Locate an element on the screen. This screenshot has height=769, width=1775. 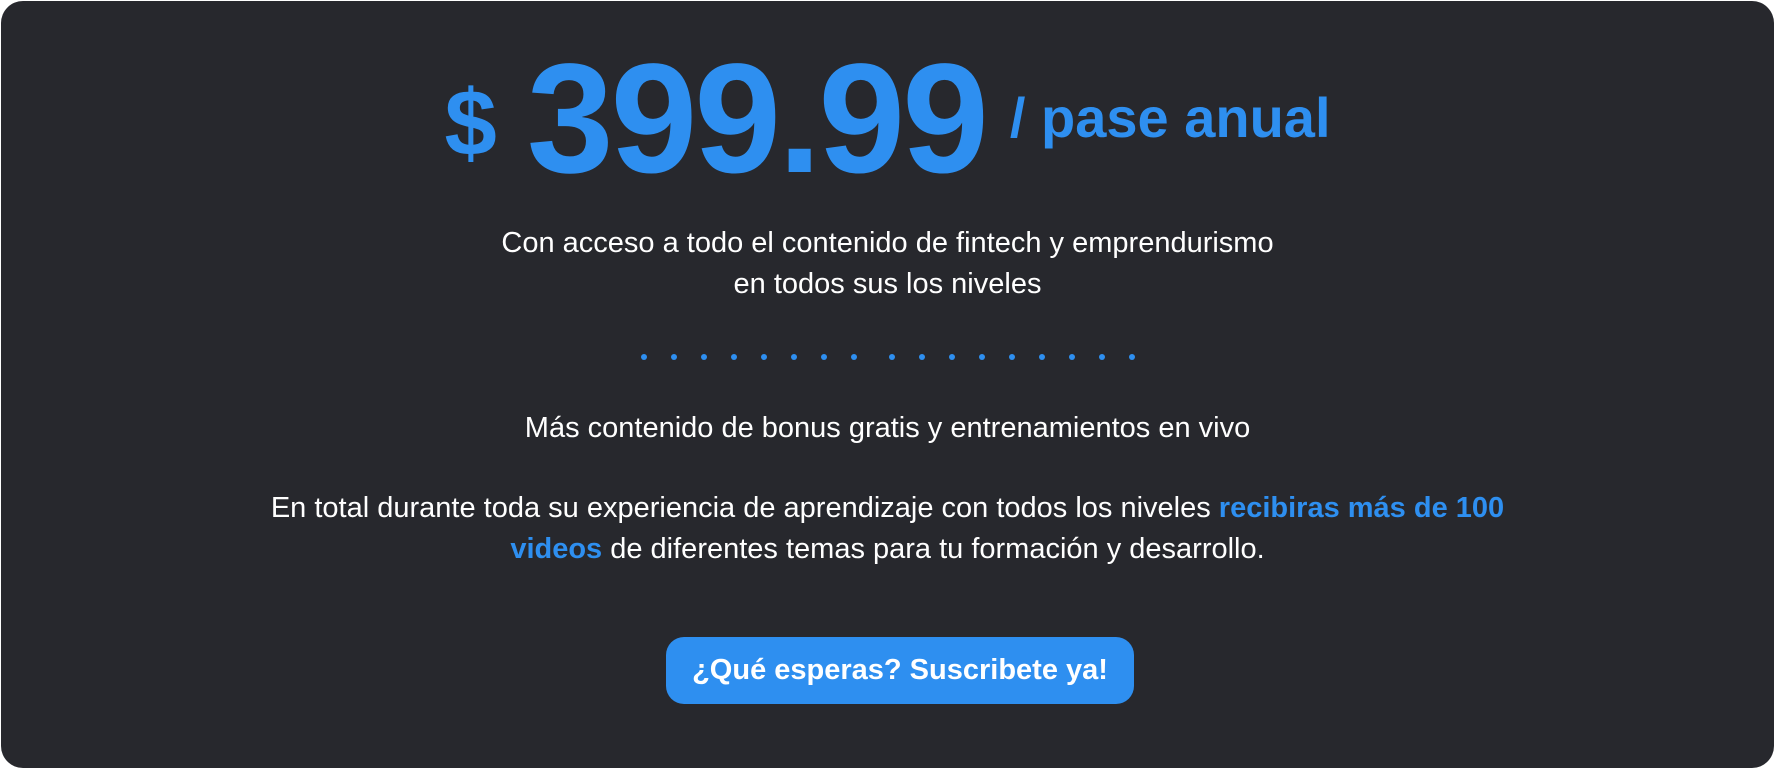
billing-period: / pase anual is located at coordinates (1170, 117).